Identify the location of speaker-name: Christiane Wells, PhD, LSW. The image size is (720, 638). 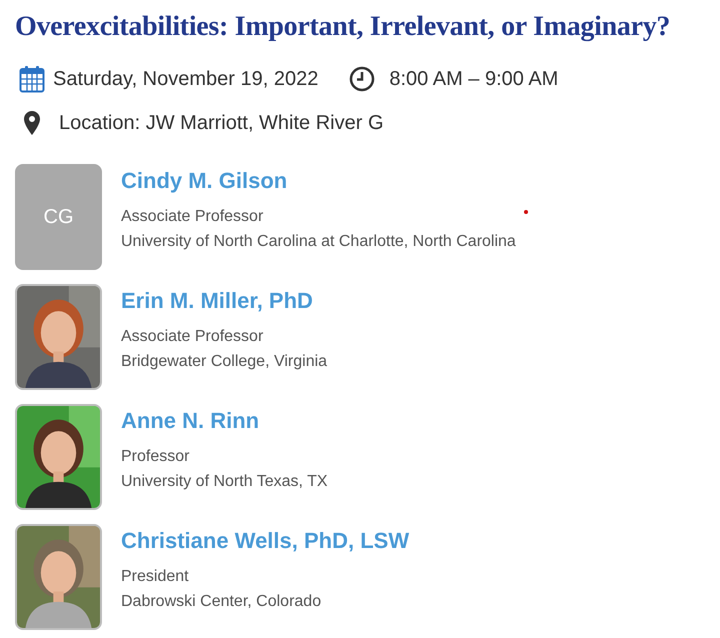
(265, 541).